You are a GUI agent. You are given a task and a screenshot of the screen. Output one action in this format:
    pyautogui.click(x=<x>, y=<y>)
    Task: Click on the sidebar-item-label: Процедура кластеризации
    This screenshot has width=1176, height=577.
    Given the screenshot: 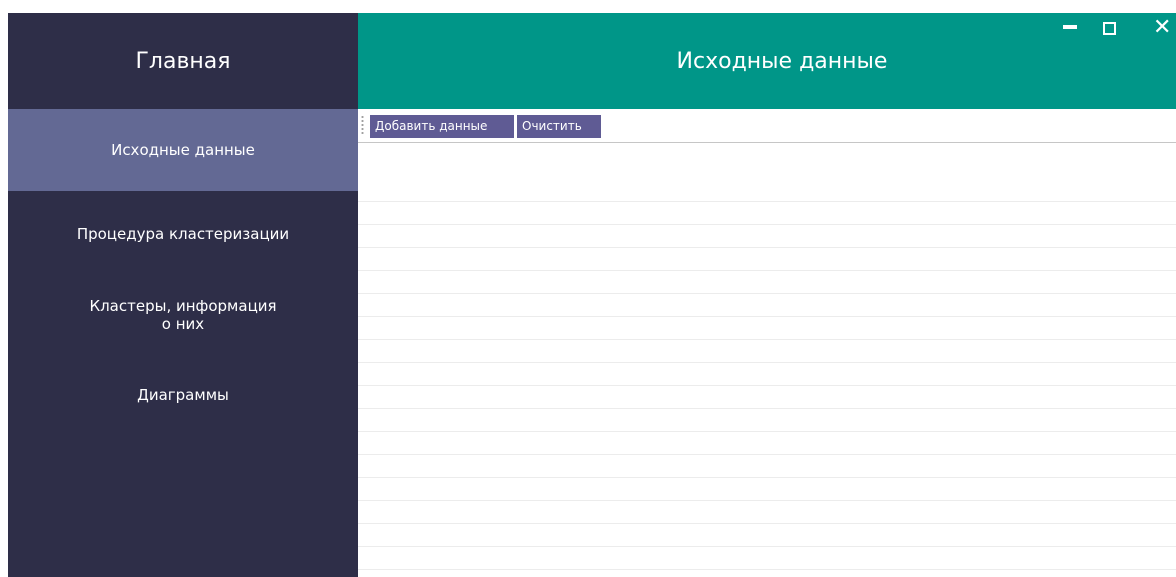 What is the action you would take?
    pyautogui.click(x=183, y=234)
    